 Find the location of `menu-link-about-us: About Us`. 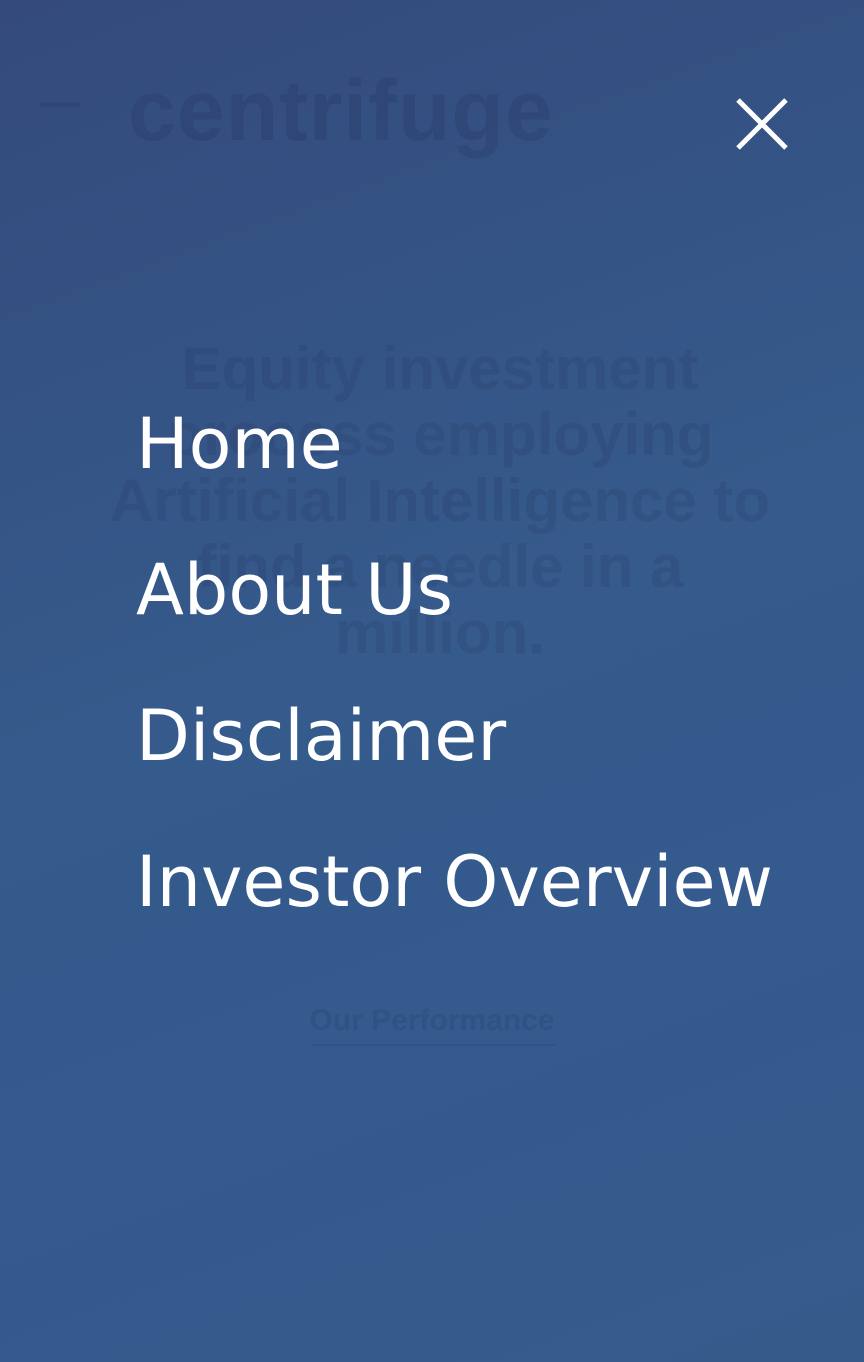

menu-link-about-us: About Us is located at coordinates (454, 590).